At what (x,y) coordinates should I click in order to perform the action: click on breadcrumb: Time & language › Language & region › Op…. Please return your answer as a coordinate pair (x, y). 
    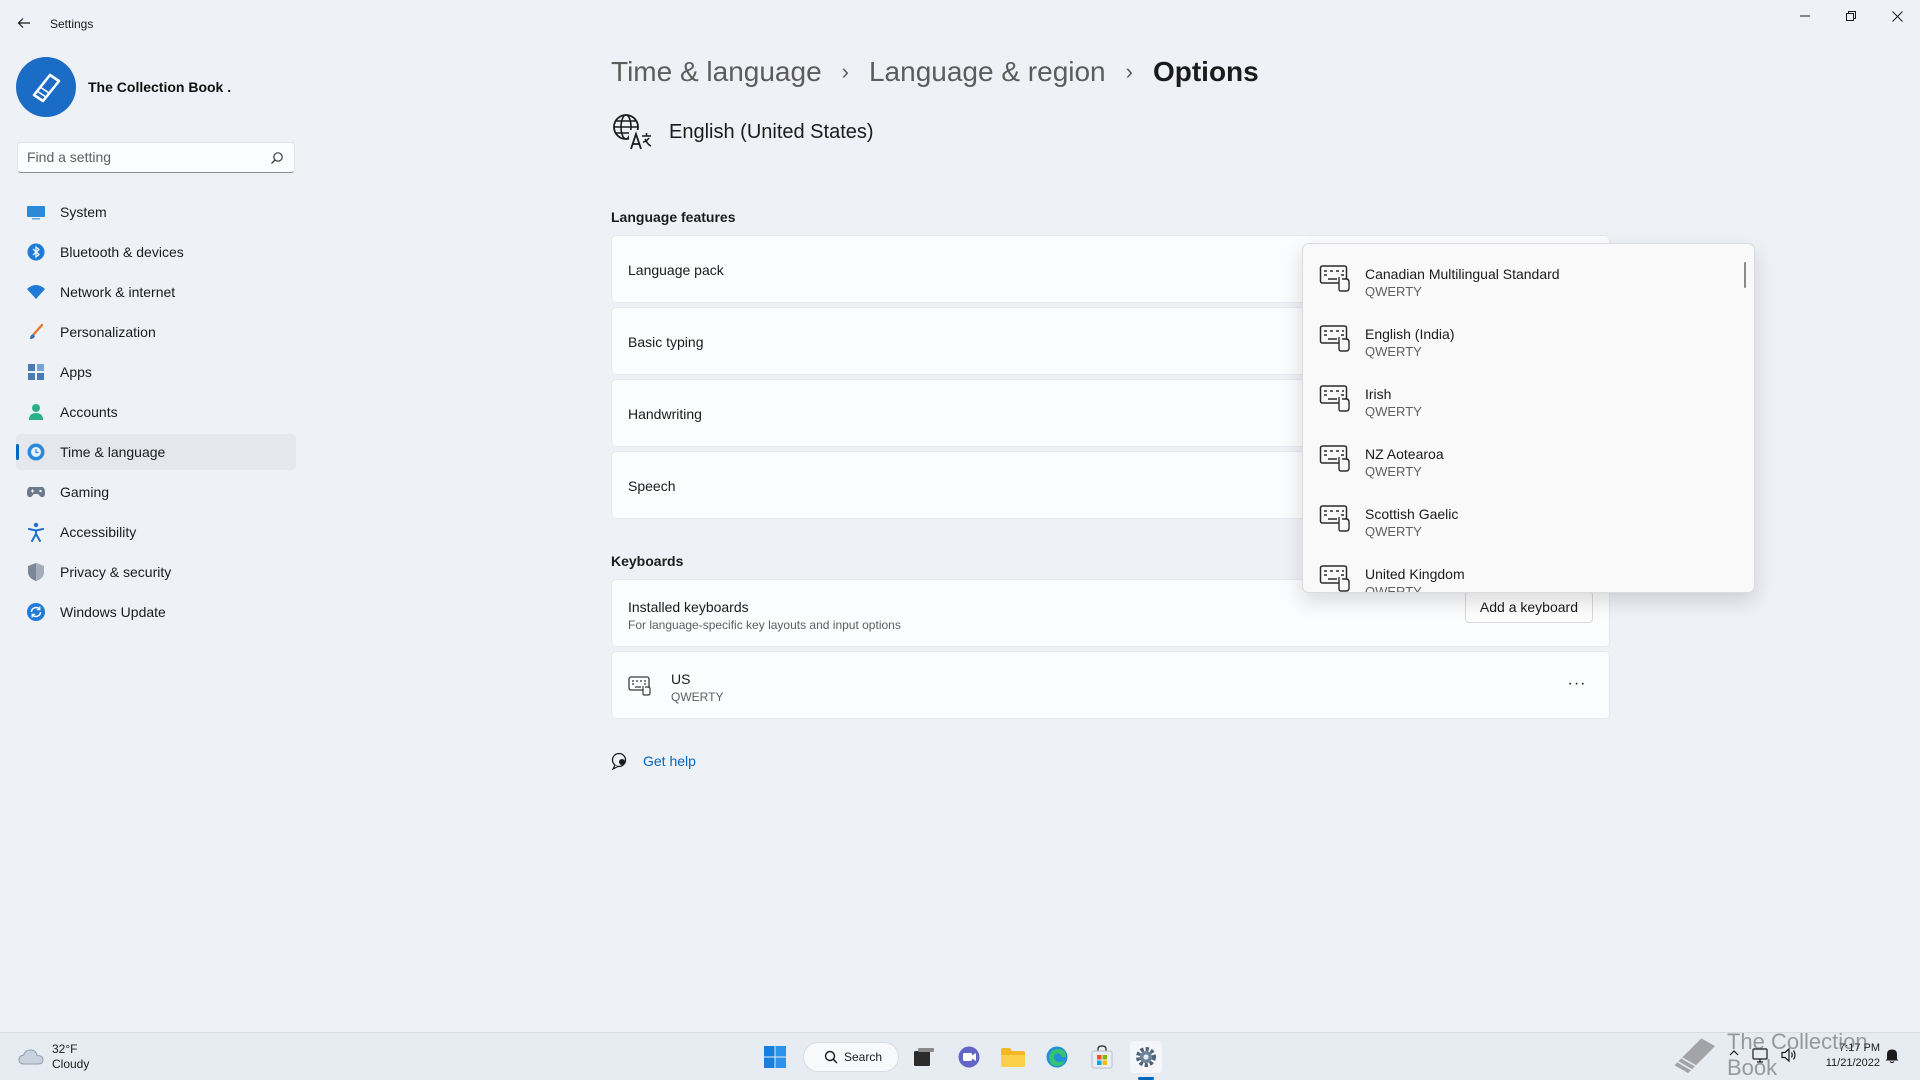
    Looking at the image, I should click on (935, 72).